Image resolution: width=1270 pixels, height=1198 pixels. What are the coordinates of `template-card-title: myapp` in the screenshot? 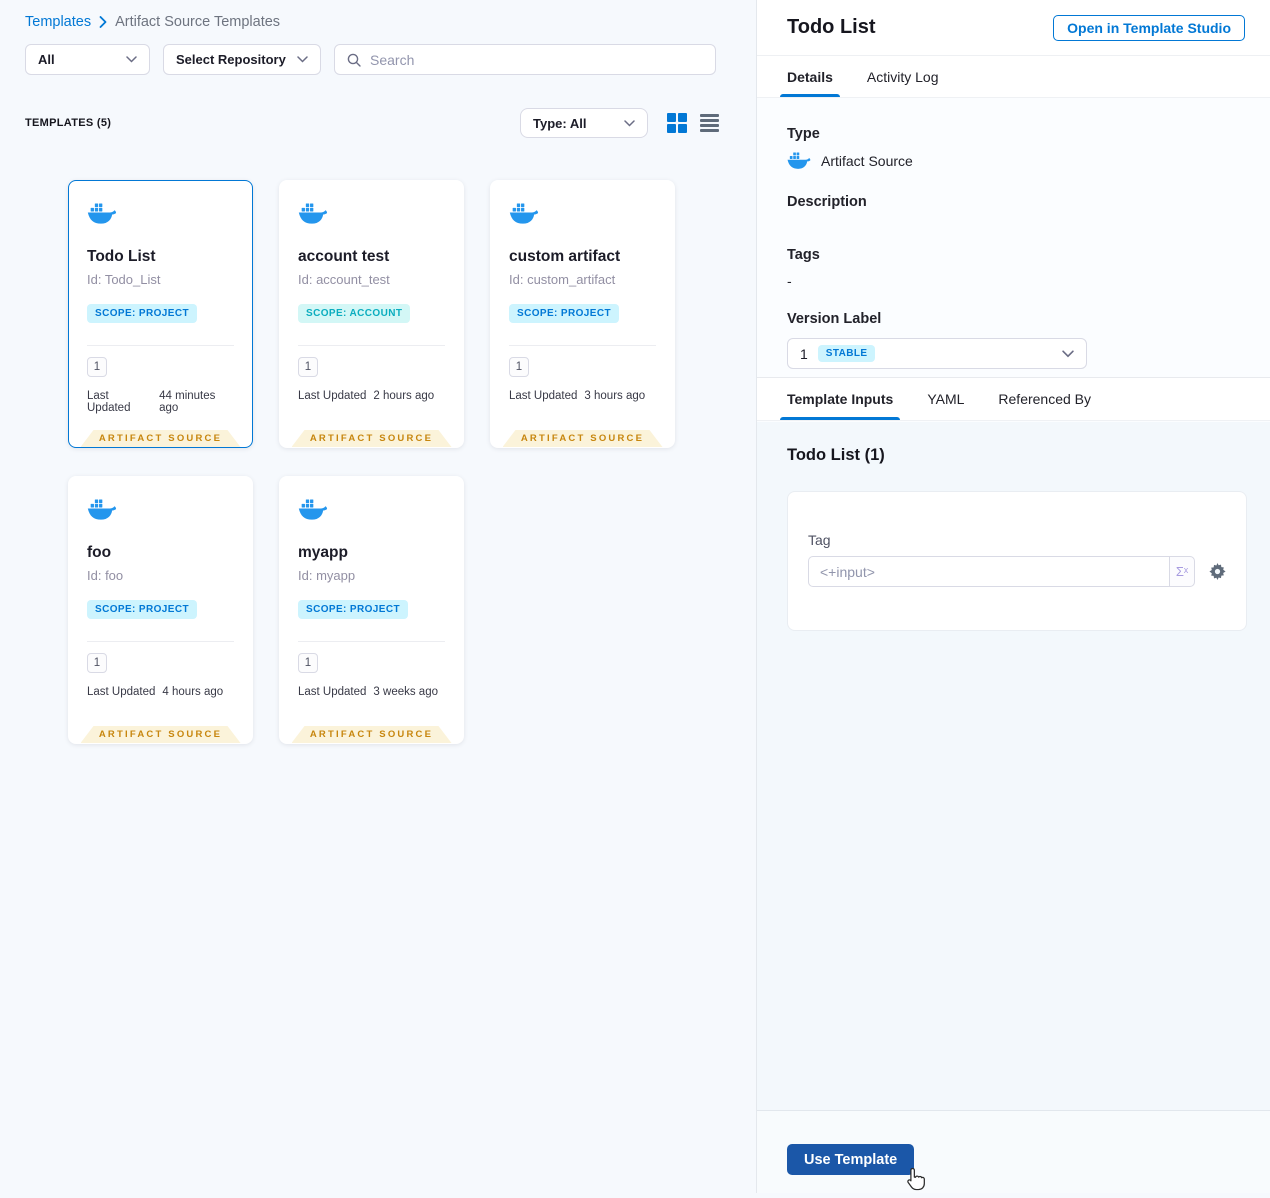 It's located at (323, 552).